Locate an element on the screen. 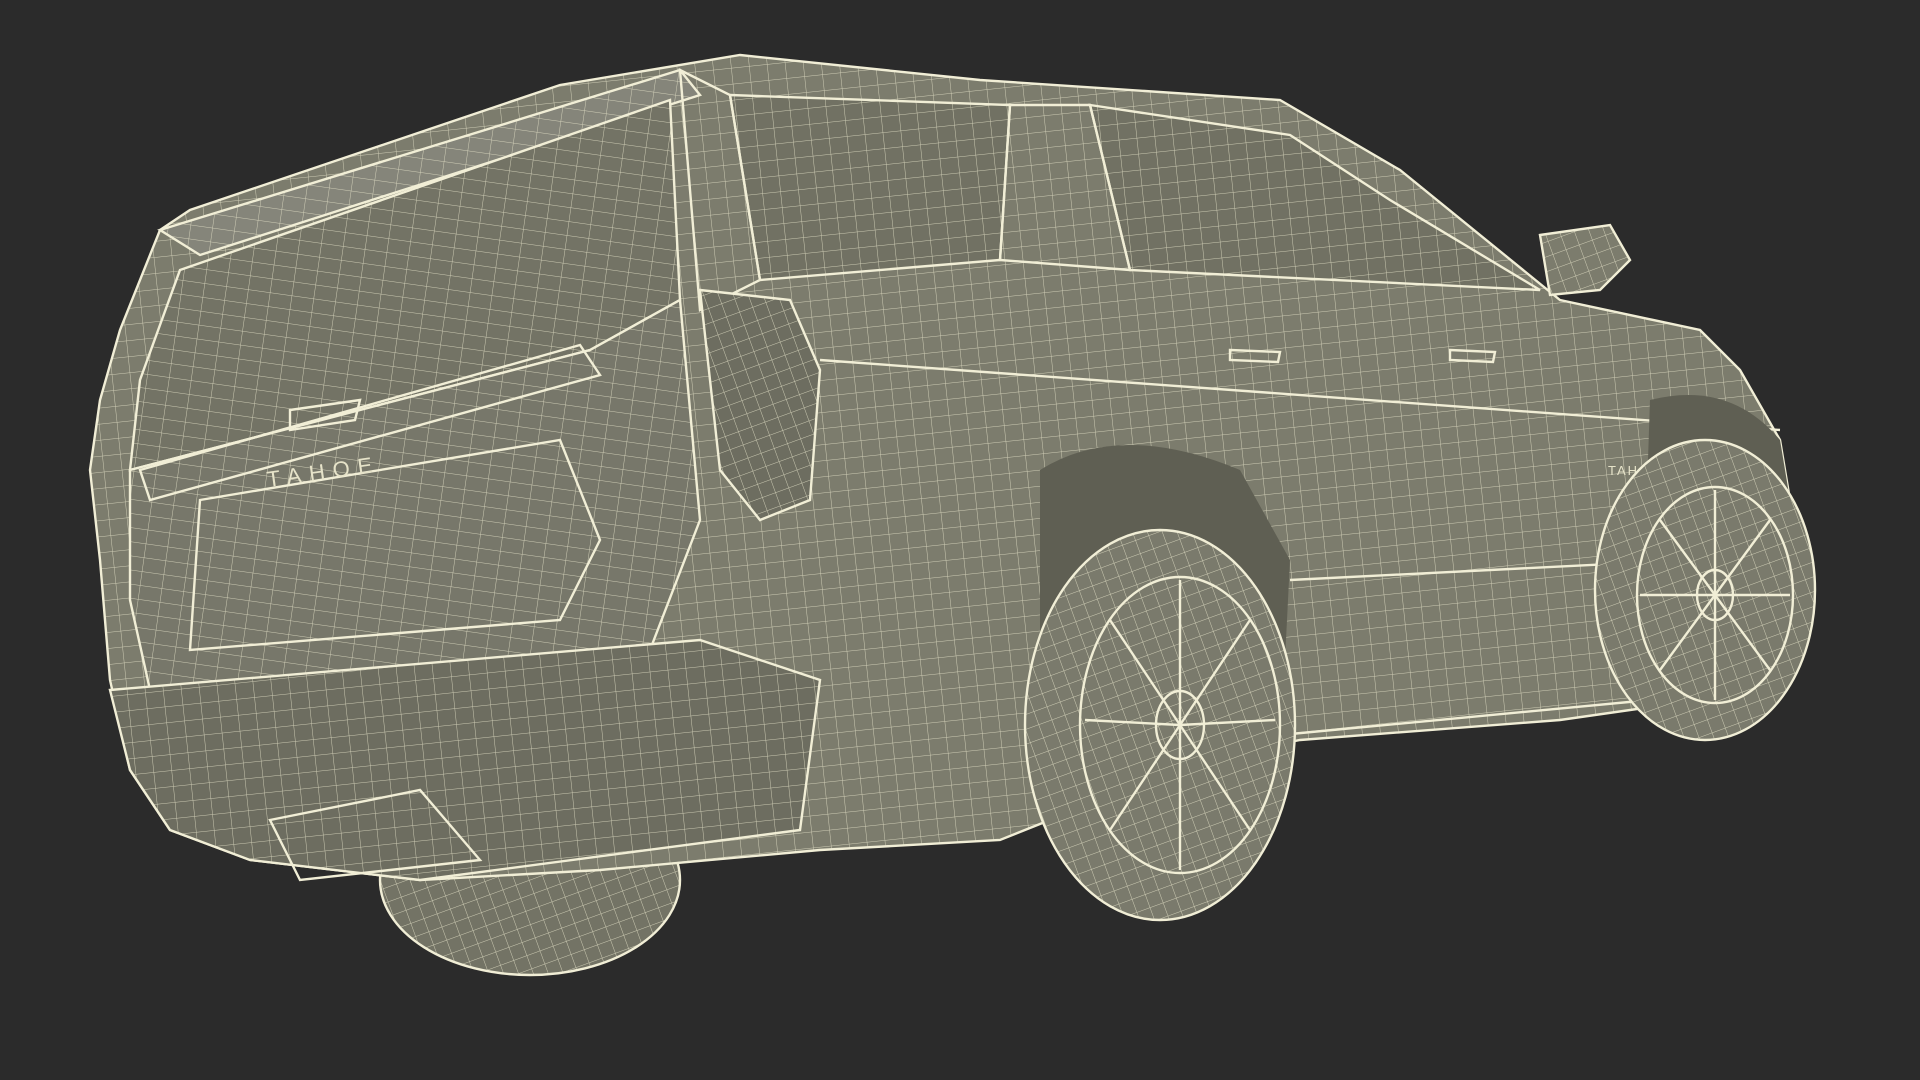  rear-right-wheel is located at coordinates (1160, 725).